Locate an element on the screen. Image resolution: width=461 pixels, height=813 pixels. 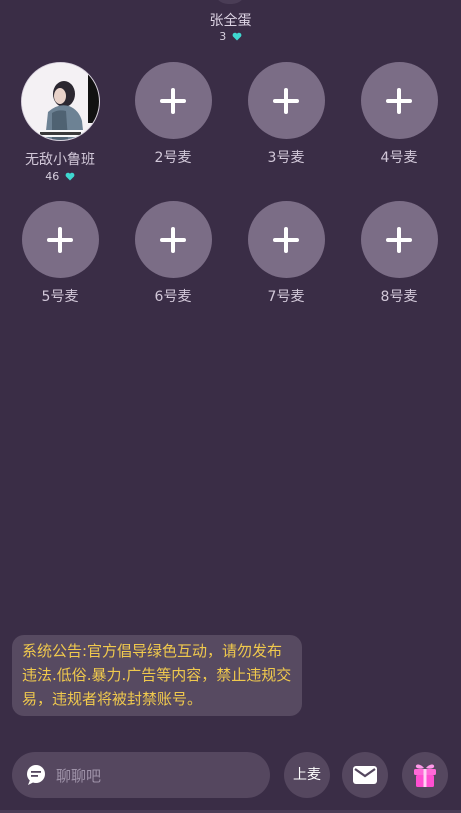
host-section: 张全蛋 3 is located at coordinates (230, 26).